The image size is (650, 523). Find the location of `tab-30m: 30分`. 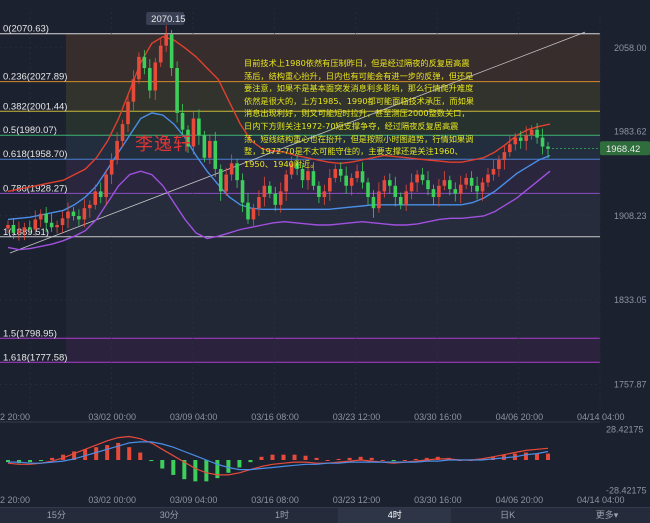

tab-30m: 30分 is located at coordinates (169, 515).